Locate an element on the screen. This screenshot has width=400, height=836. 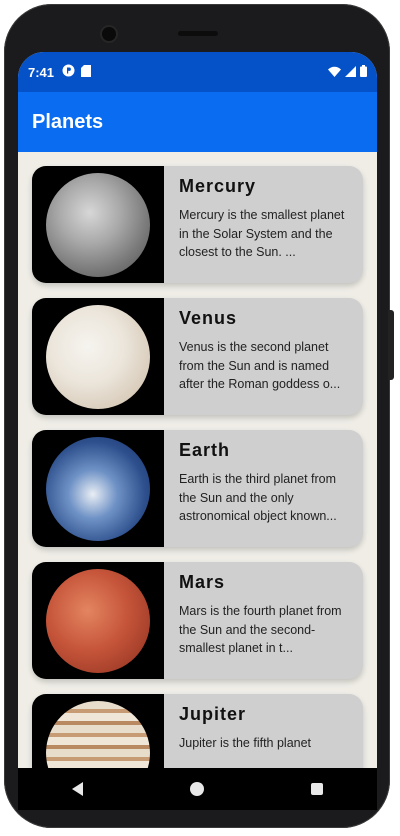
power-button is located at coordinates (391, 345).